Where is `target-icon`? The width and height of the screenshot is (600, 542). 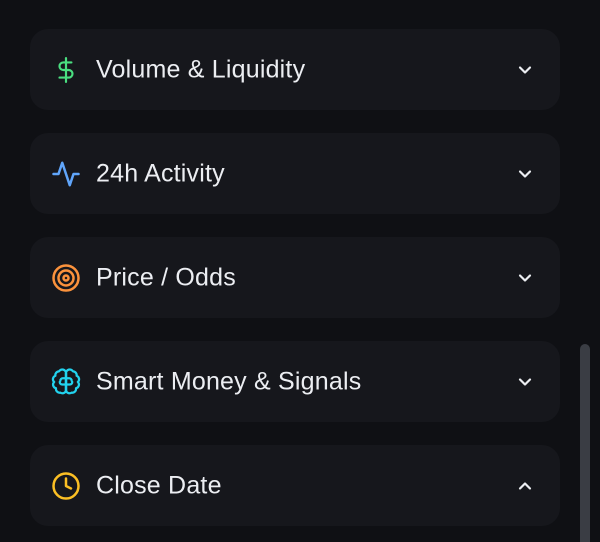 target-icon is located at coordinates (66, 278).